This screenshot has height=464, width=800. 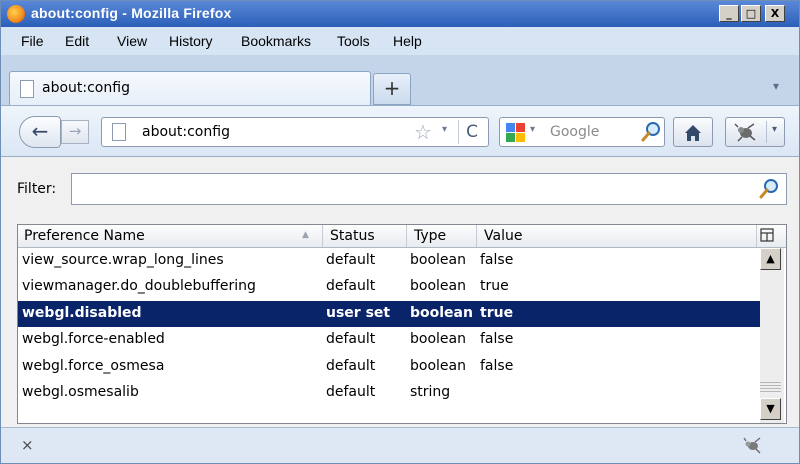 What do you see at coordinates (430, 236) in the screenshot?
I see `column-header-type: Type` at bounding box center [430, 236].